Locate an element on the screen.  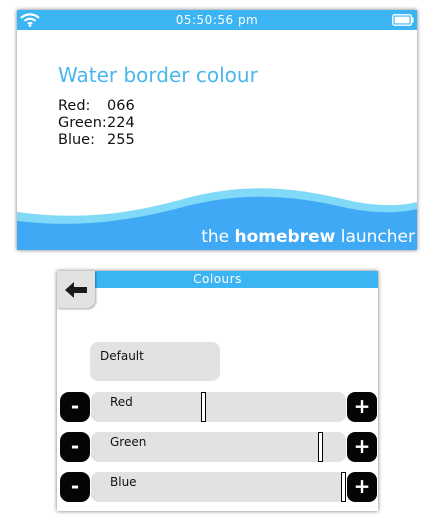
red-slider-thumb is located at coordinates (203, 407).